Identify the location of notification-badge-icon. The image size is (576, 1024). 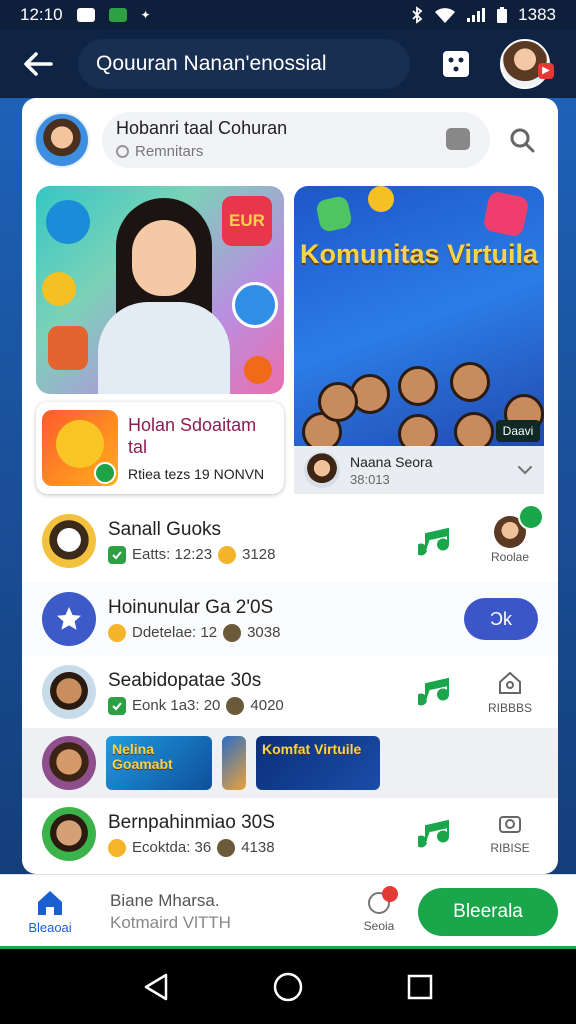
(390, 894).